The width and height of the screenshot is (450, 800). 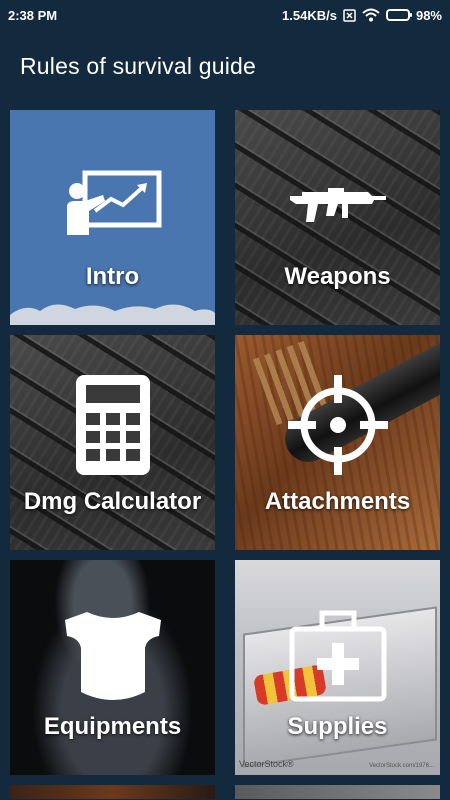 I want to click on watermark: VectorStock®, so click(x=266, y=764).